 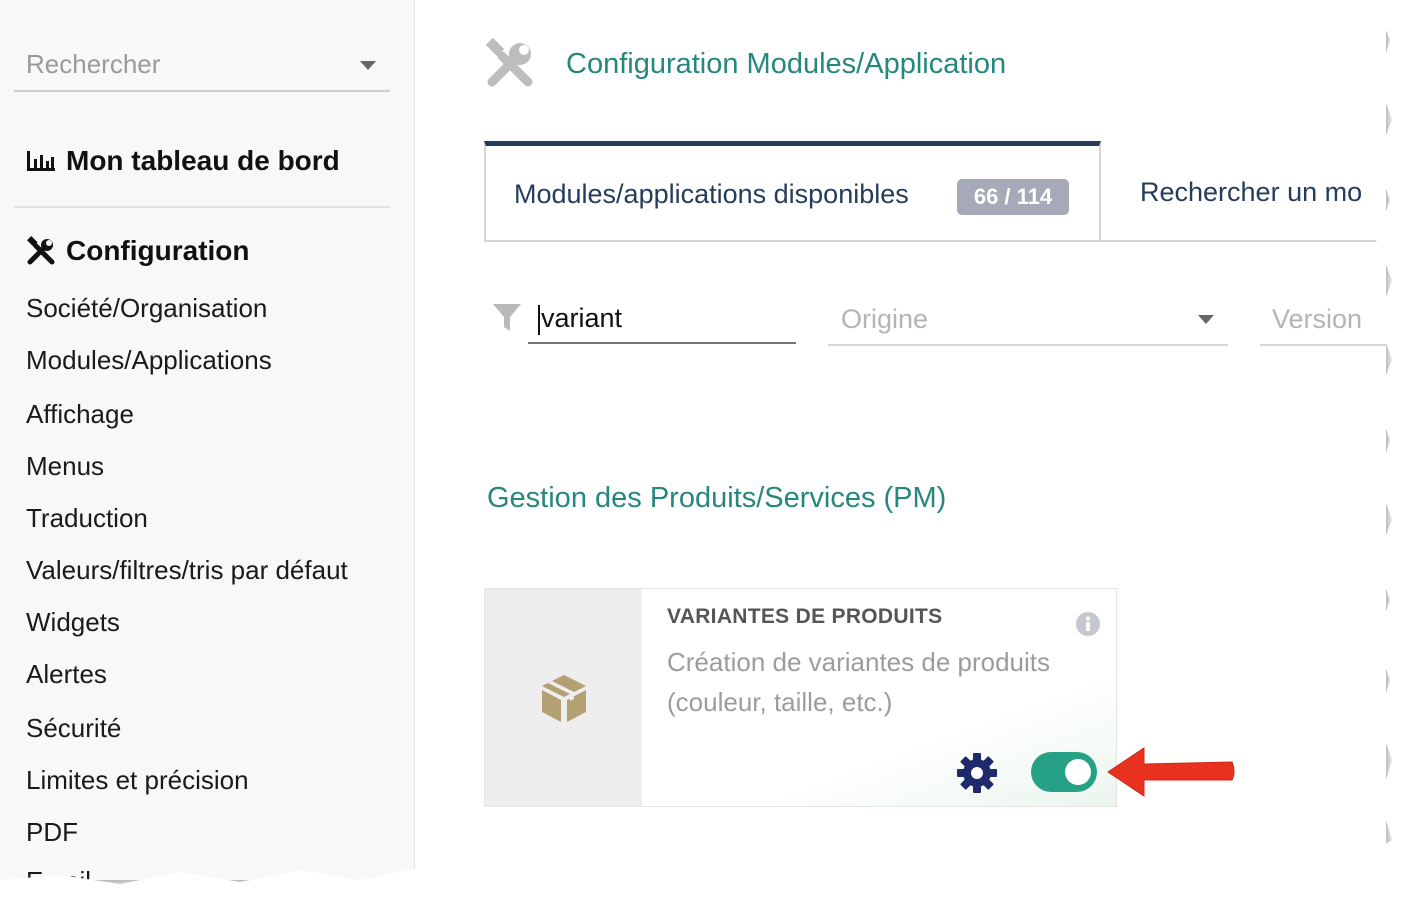 What do you see at coordinates (203, 160) in the screenshot?
I see `dashboard-label: Mon tableau de bord` at bounding box center [203, 160].